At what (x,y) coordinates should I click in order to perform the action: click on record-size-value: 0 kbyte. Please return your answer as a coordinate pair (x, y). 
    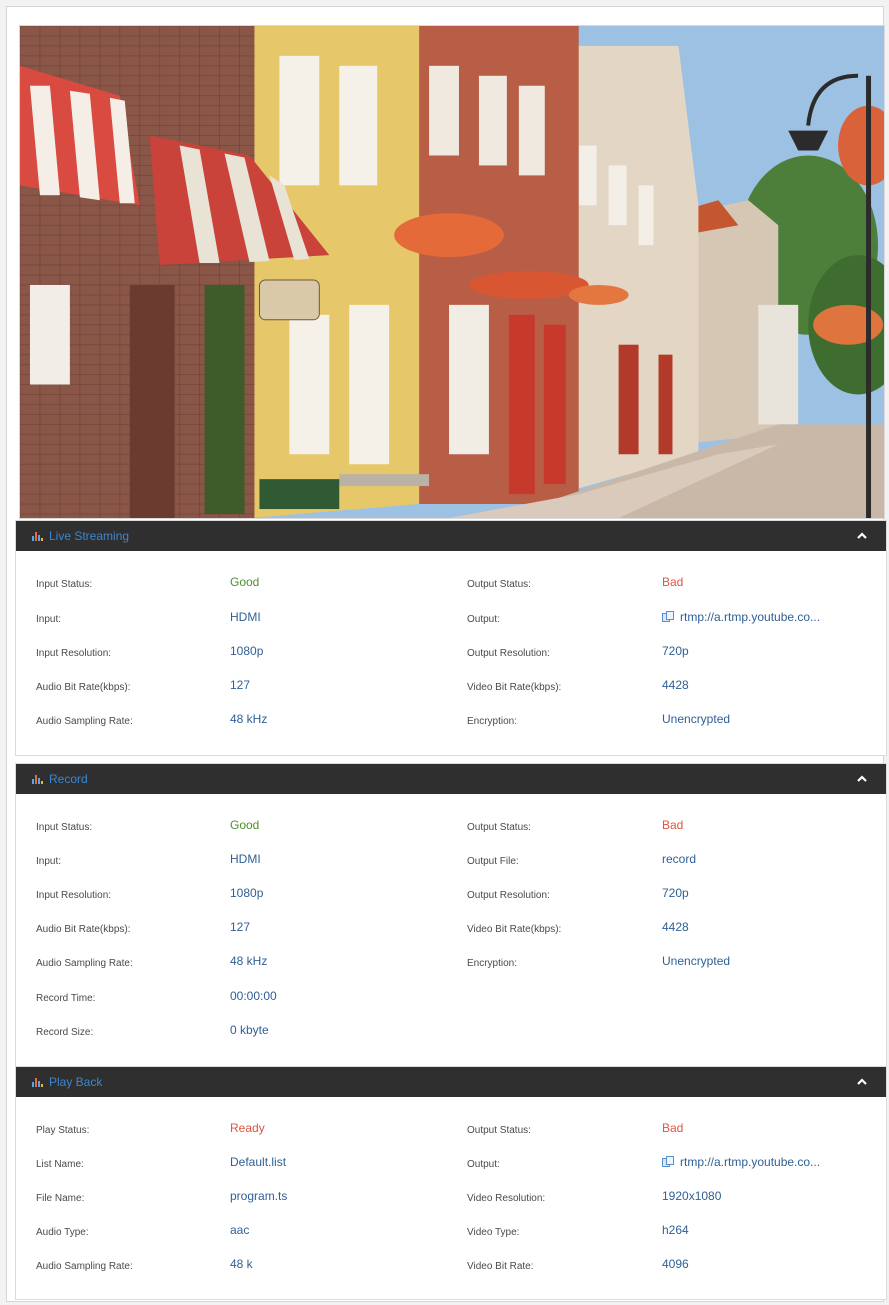
    Looking at the image, I should click on (249, 1030).